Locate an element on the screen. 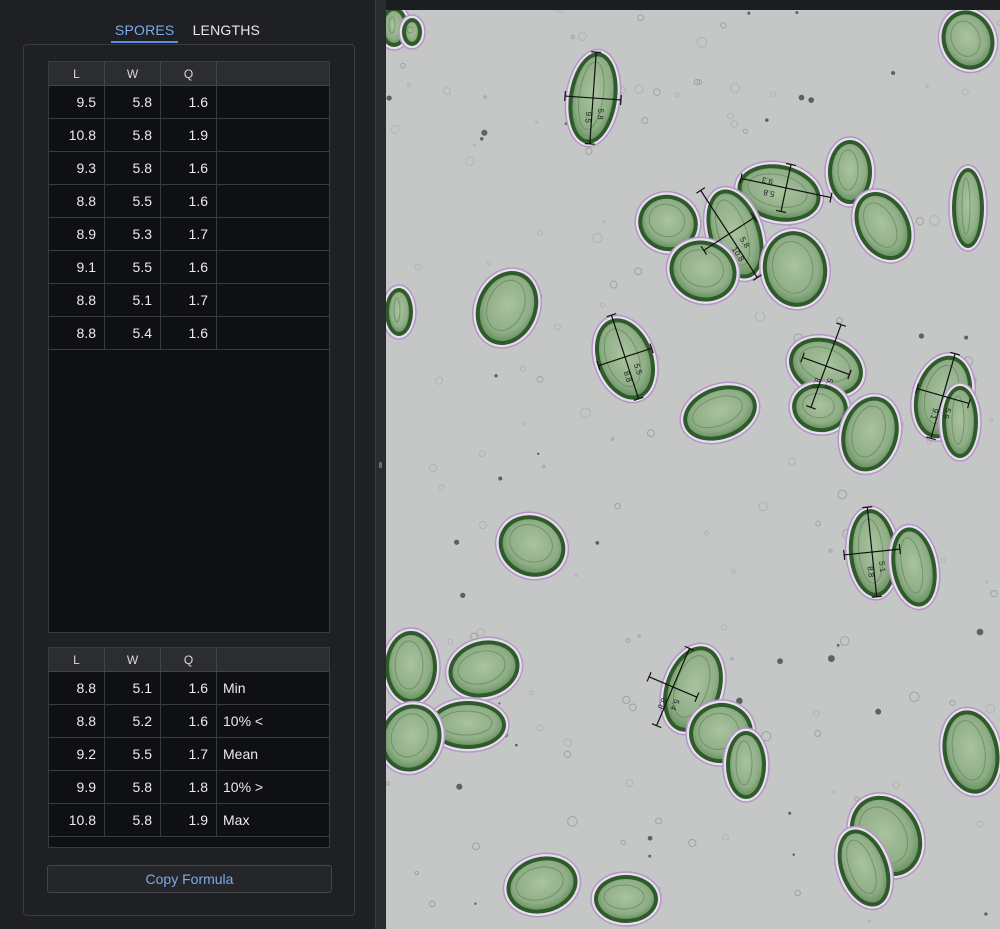  spore-row: 9.1 5.5 1.6 is located at coordinates (189, 267).